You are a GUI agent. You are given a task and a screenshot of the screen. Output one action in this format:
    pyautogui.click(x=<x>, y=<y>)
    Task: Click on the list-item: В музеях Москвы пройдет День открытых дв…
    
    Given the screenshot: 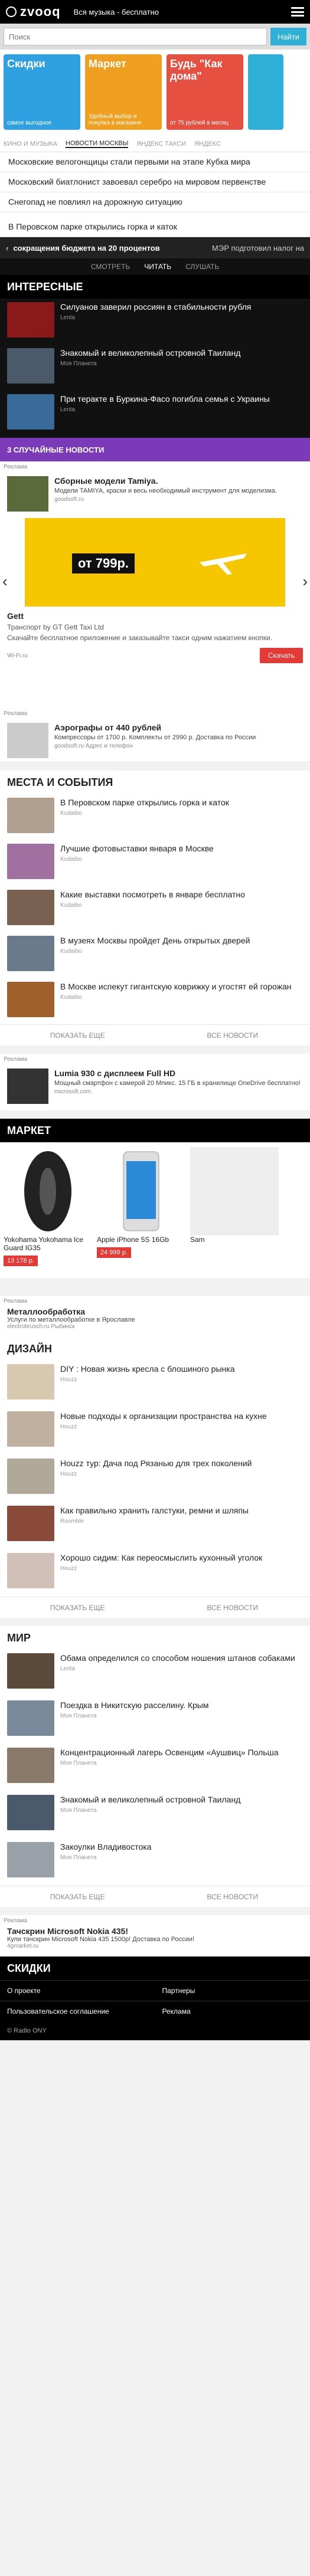 What is the action you would take?
    pyautogui.click(x=155, y=955)
    